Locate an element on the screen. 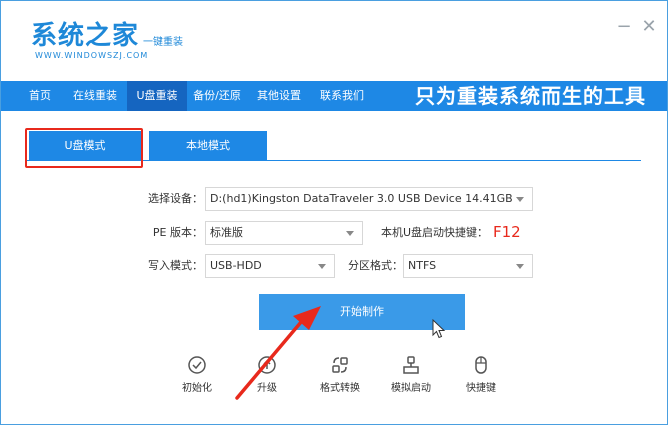 This screenshot has width=668, height=425. tab-usb-mode: U盘模式 is located at coordinates (85, 146).